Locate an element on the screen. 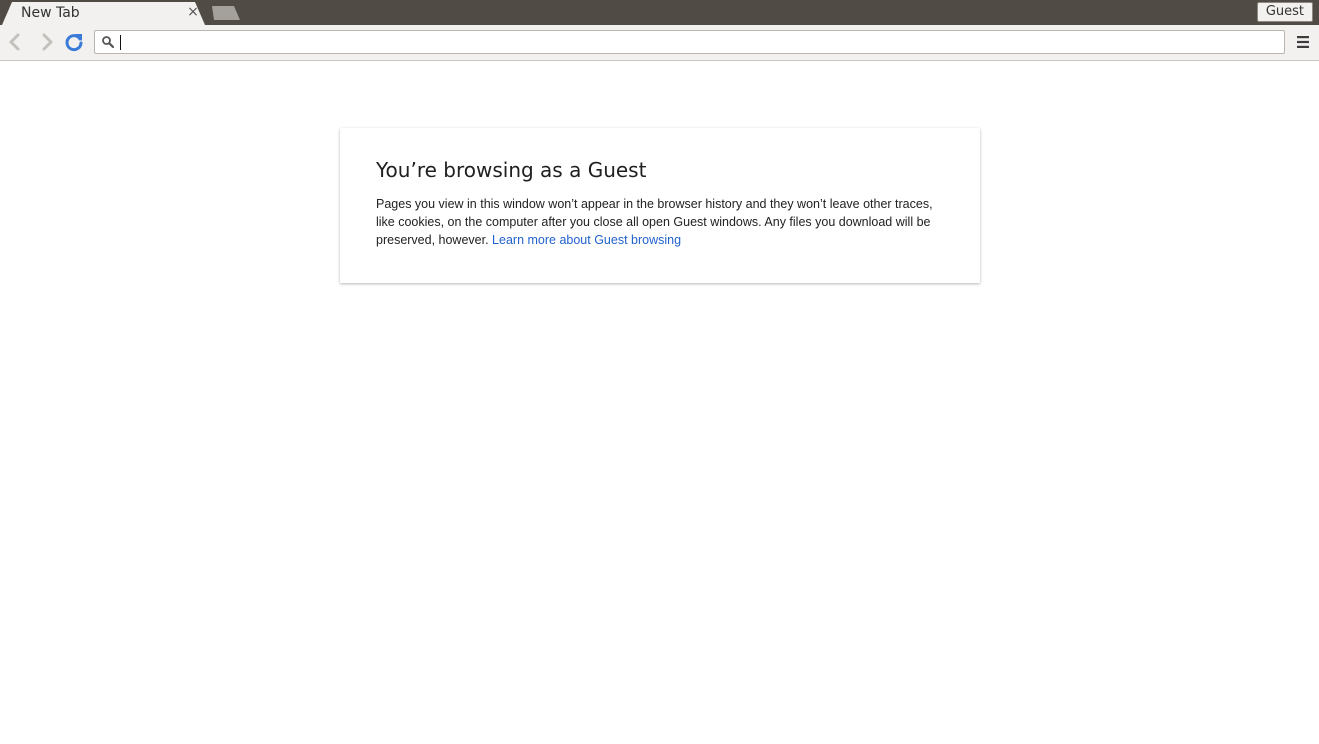  forward-button is located at coordinates (46, 42).